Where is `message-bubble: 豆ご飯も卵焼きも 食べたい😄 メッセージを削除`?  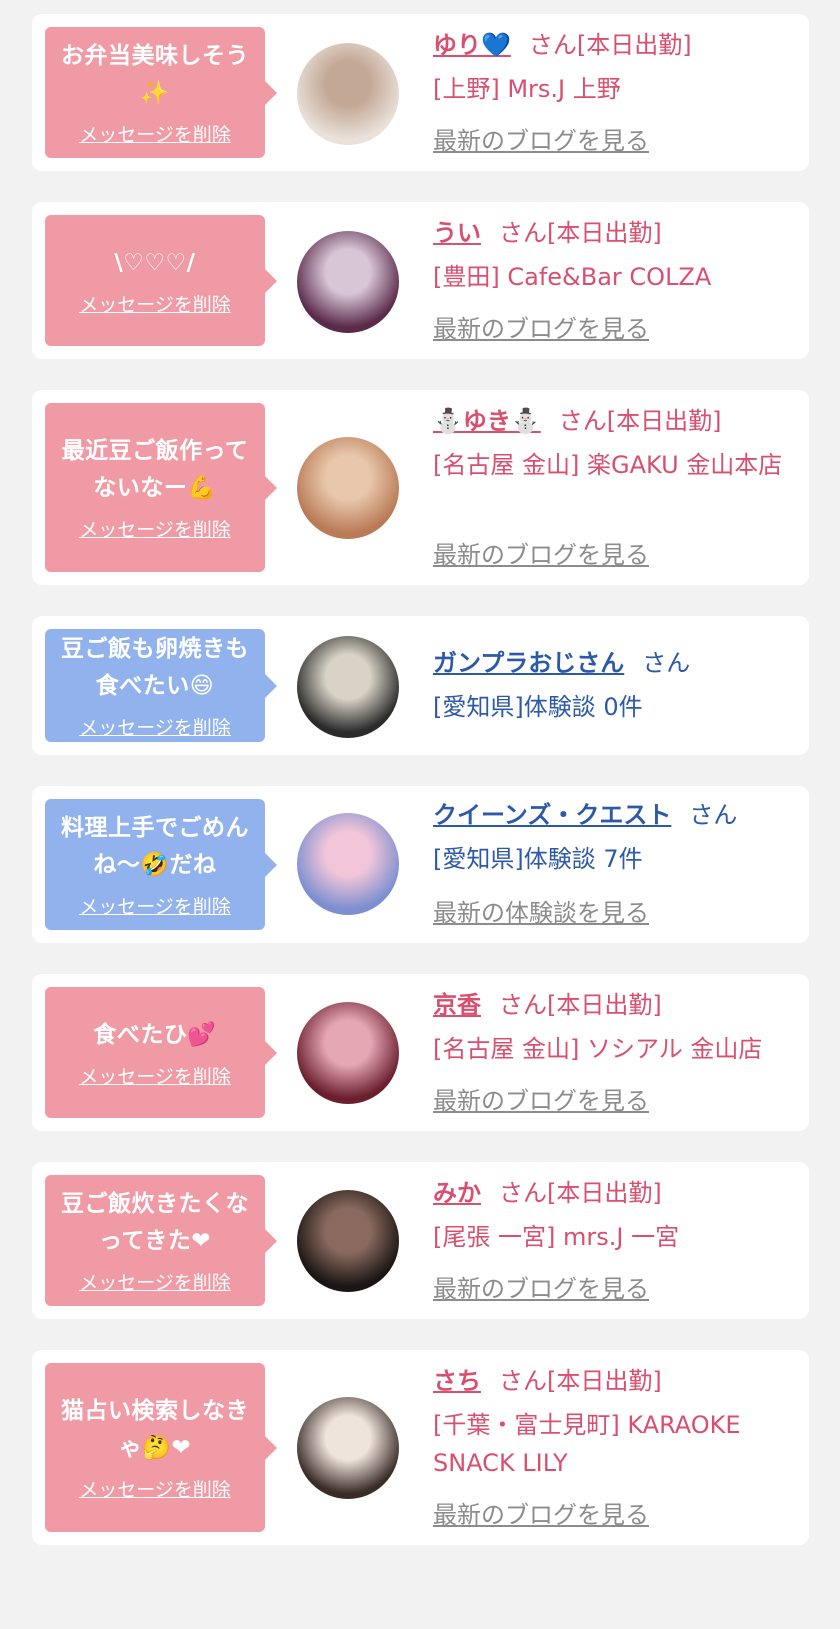 message-bubble: 豆ご飯も卵焼きも 食べたい😄 メッセージを削除 is located at coordinates (161, 685).